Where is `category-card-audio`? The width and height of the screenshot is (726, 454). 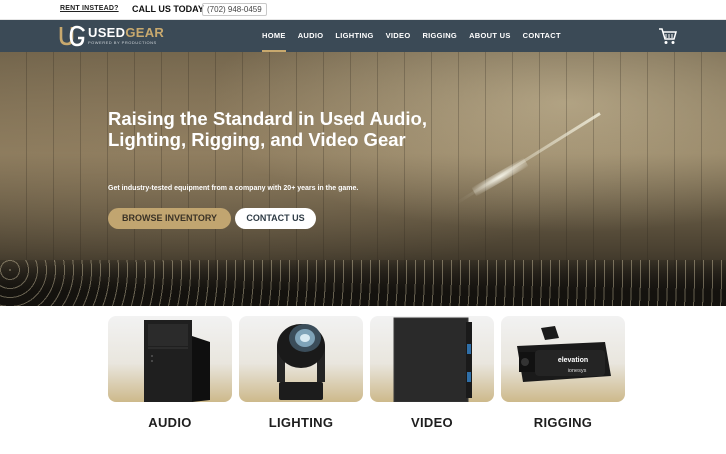 category-card-audio is located at coordinates (170, 359).